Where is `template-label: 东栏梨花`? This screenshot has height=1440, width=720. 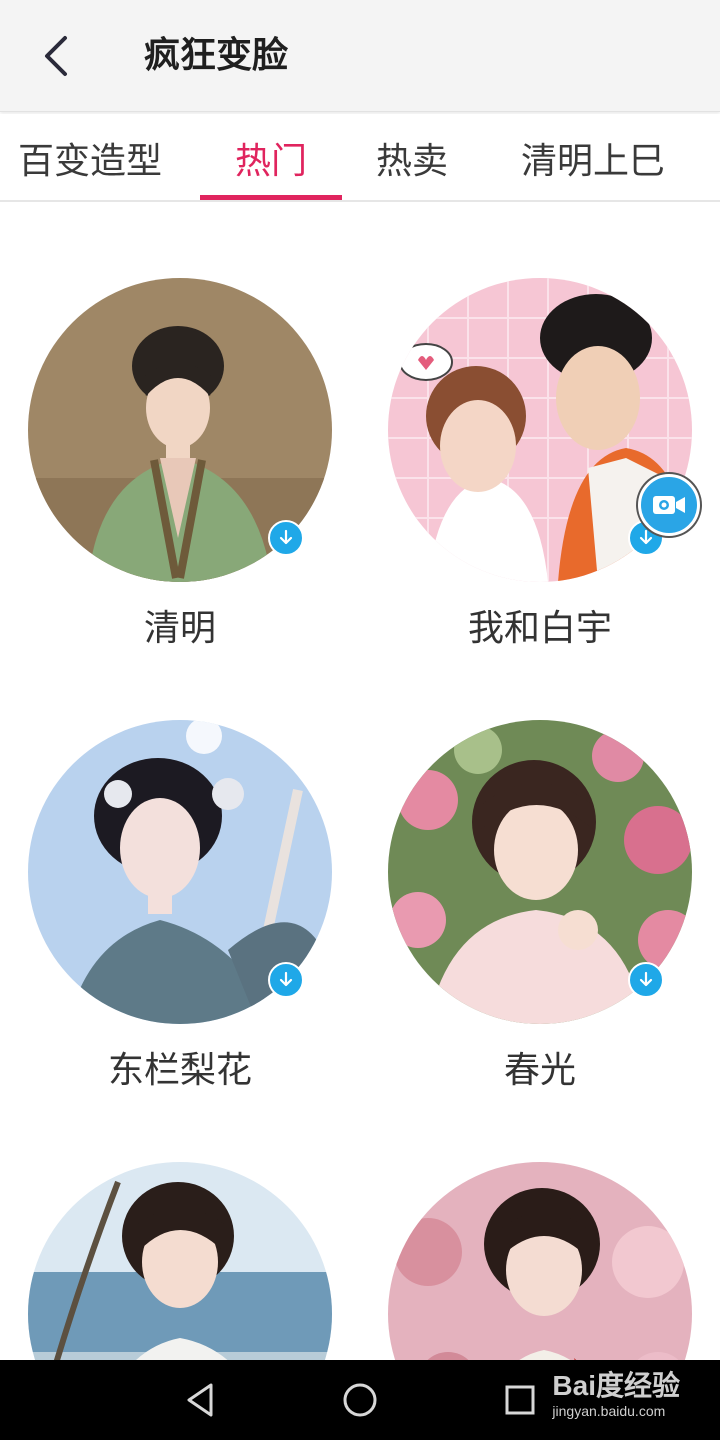
template-label: 东栏梨花 is located at coordinates (179, 1070).